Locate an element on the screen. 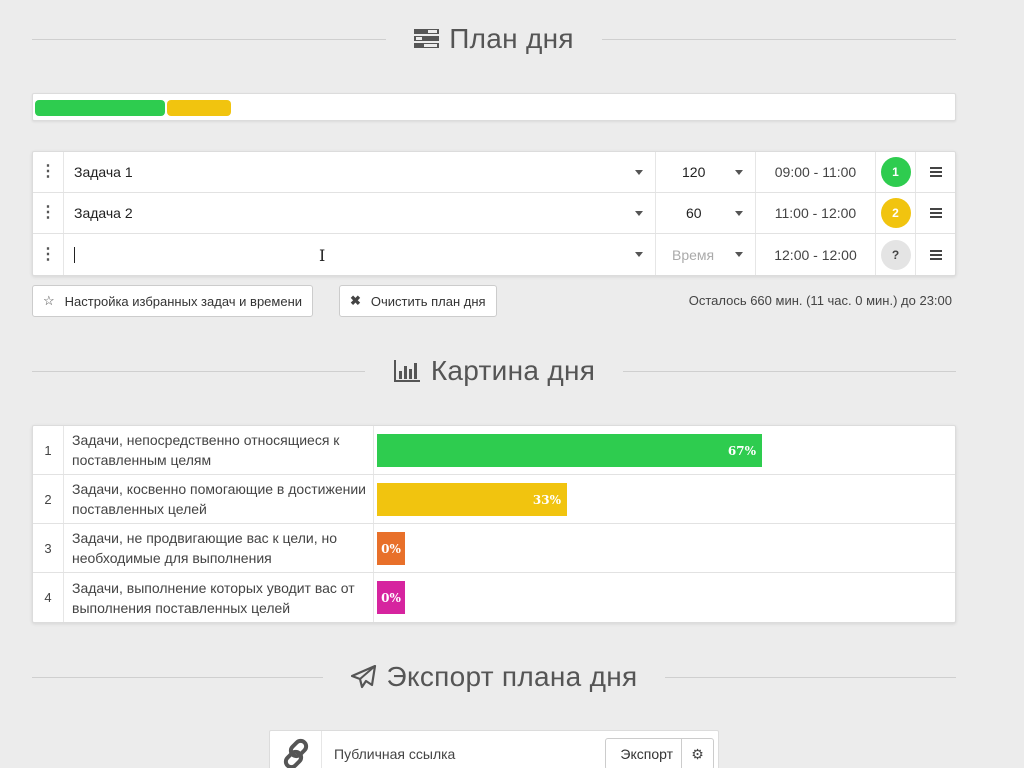  plan-section-title: План дня is located at coordinates (494, 39).